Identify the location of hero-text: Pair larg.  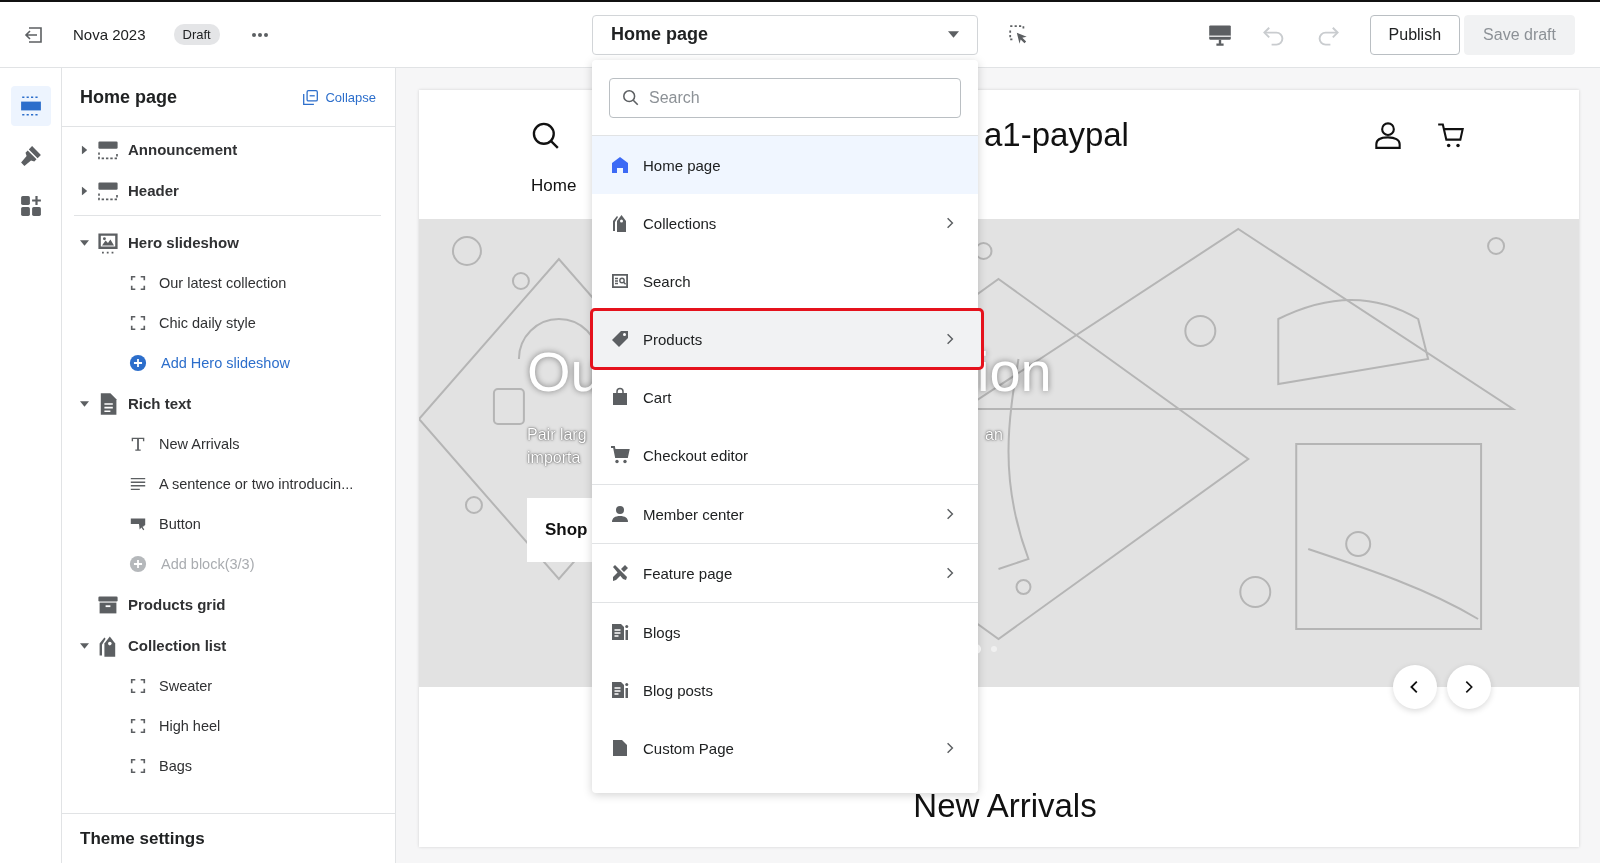
(557, 435).